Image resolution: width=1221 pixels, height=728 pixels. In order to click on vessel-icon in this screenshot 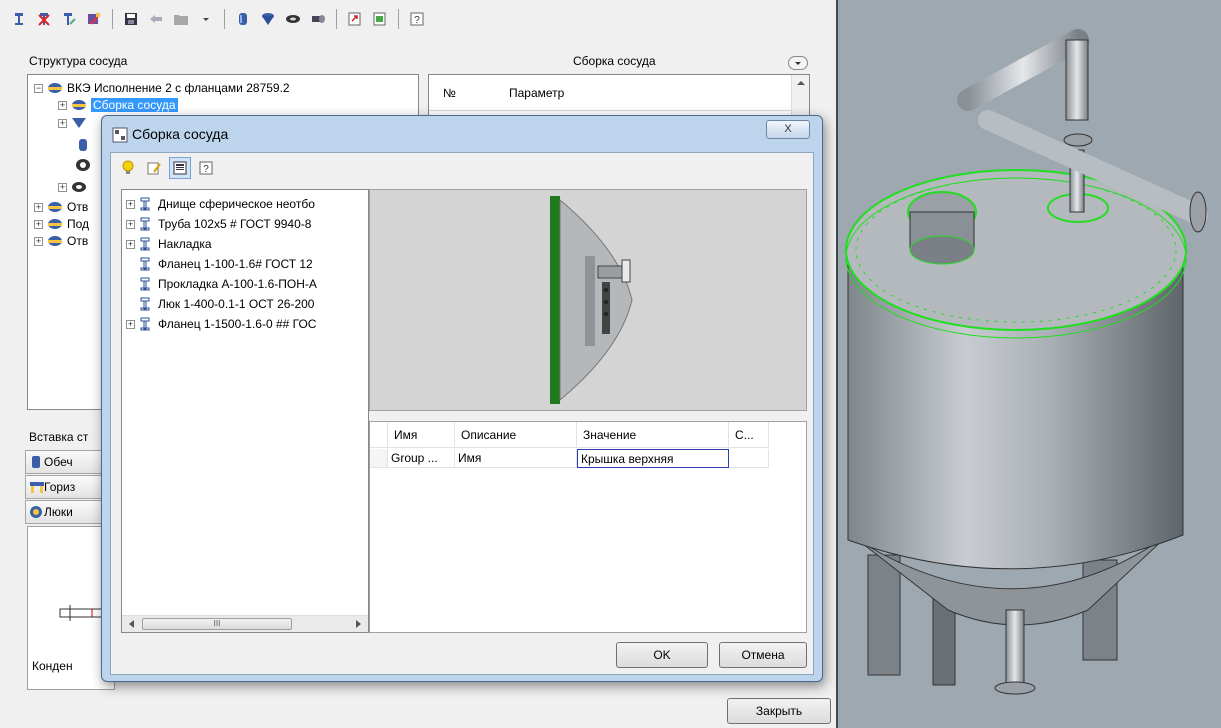, I will do `click(243, 19)`.